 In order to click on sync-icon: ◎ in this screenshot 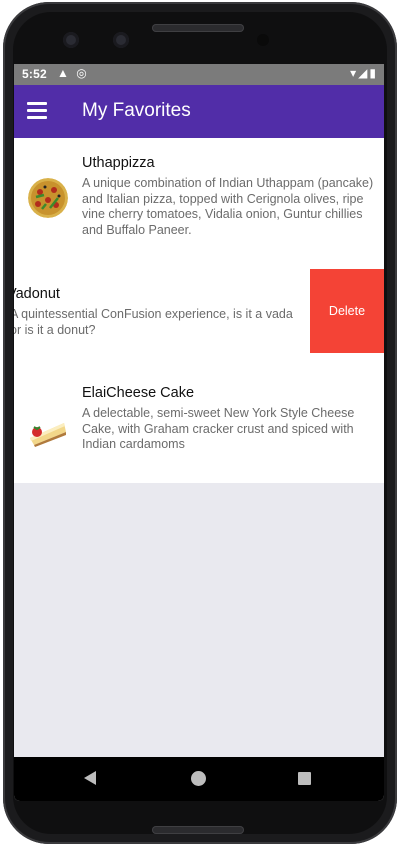, I will do `click(81, 73)`.